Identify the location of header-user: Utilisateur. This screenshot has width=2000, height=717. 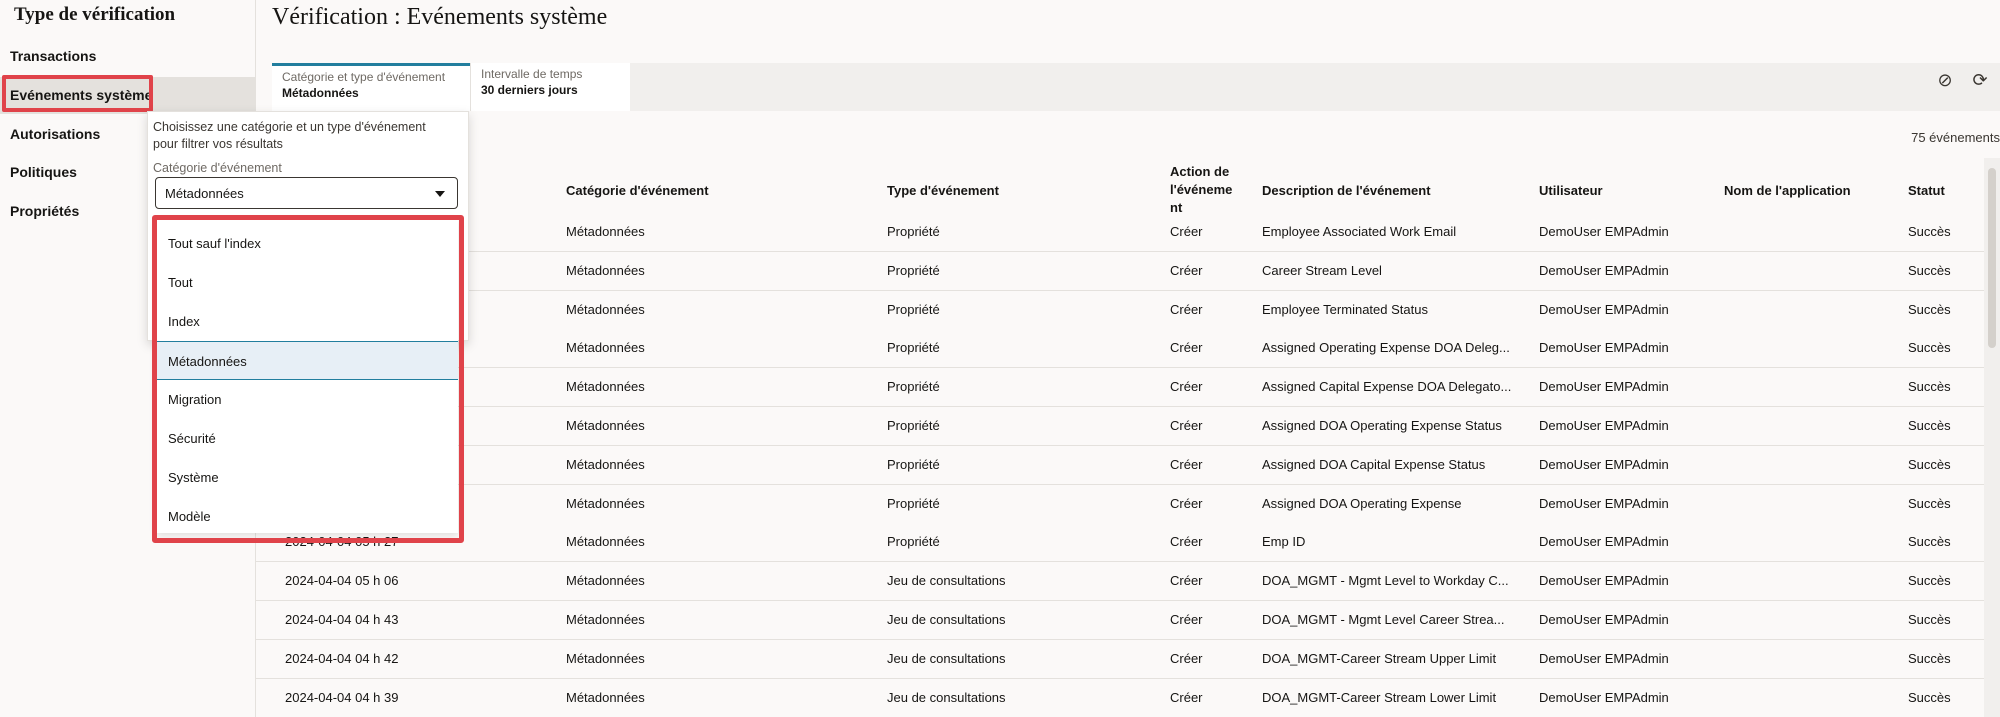
(1571, 191).